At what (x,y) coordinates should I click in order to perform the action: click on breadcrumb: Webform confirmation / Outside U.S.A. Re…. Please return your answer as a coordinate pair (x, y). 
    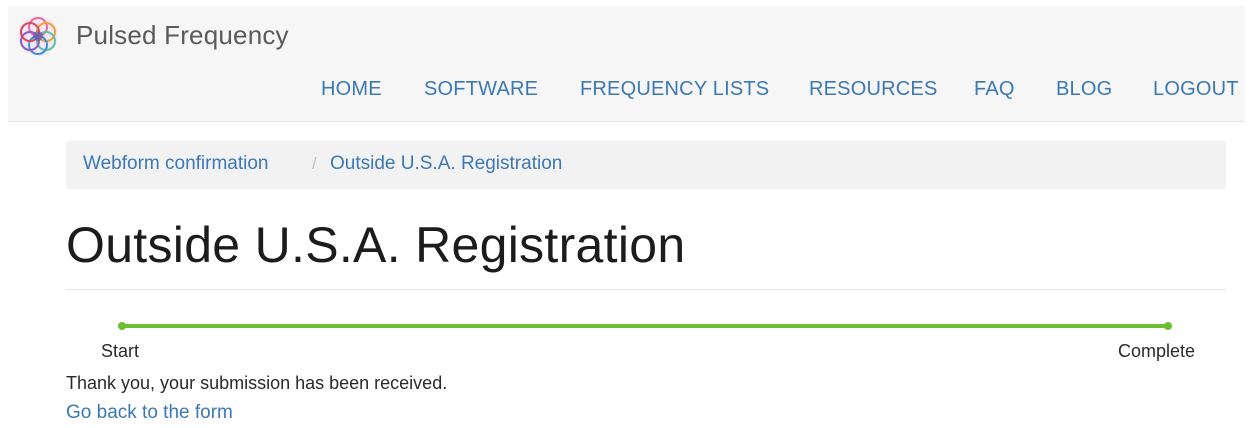
    Looking at the image, I should click on (646, 165).